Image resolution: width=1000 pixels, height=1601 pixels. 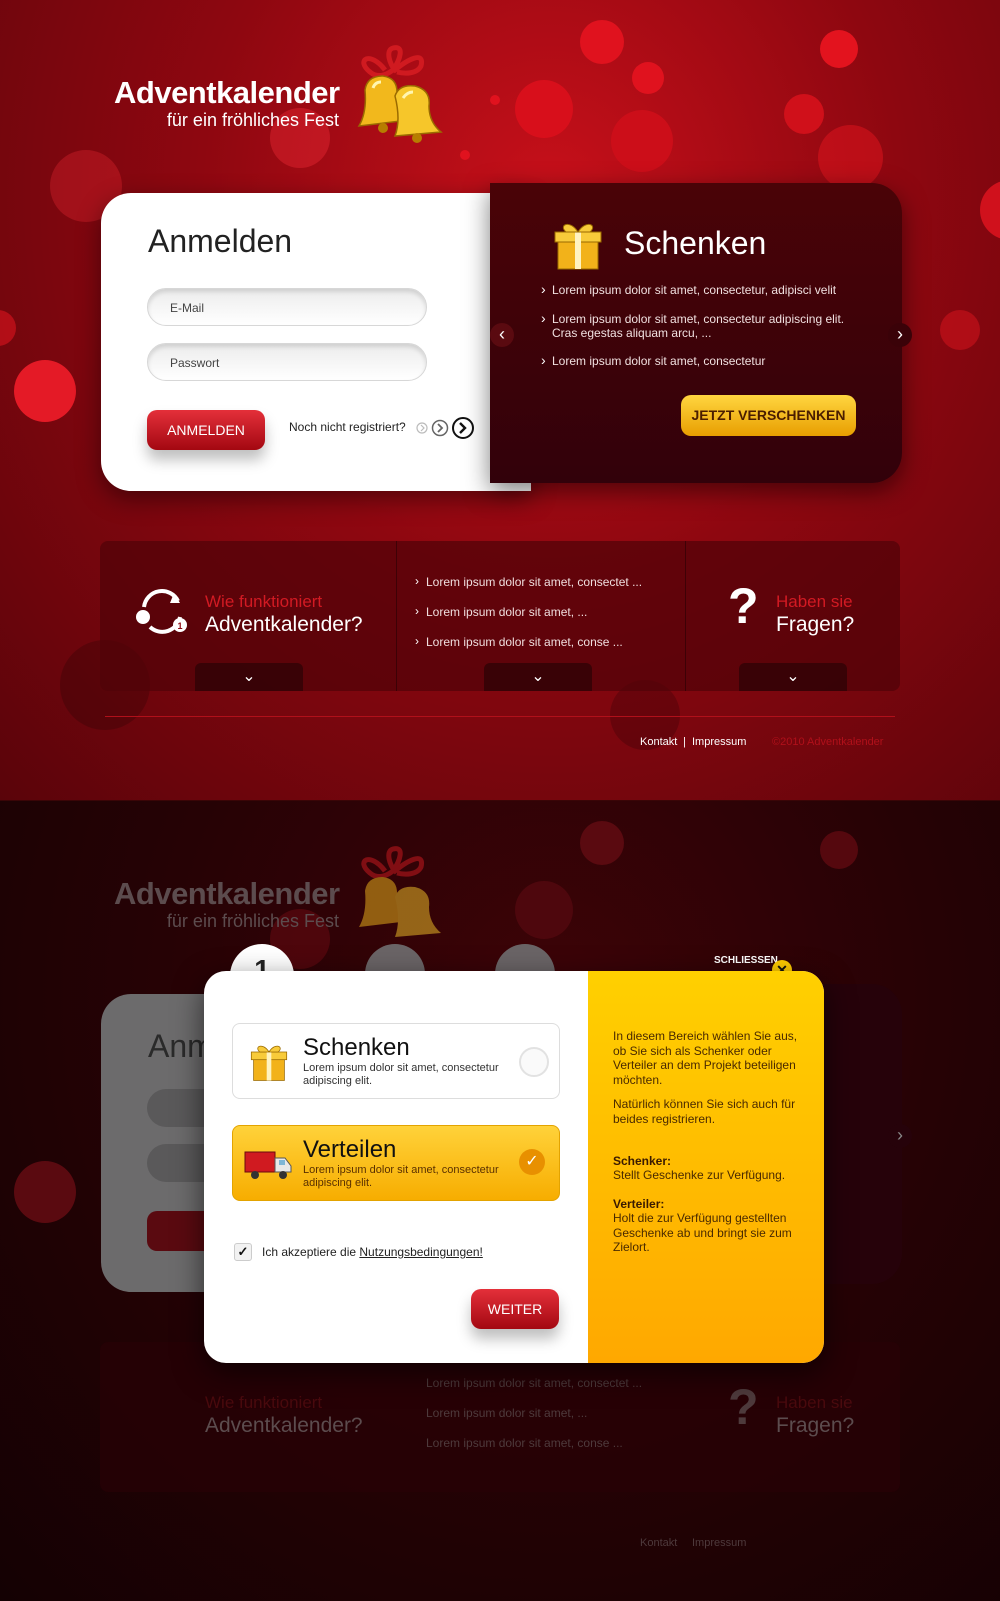 I want to click on gift-bullet: Lorem ipsum dolor sit amet, consectetur, so click(x=701, y=360).